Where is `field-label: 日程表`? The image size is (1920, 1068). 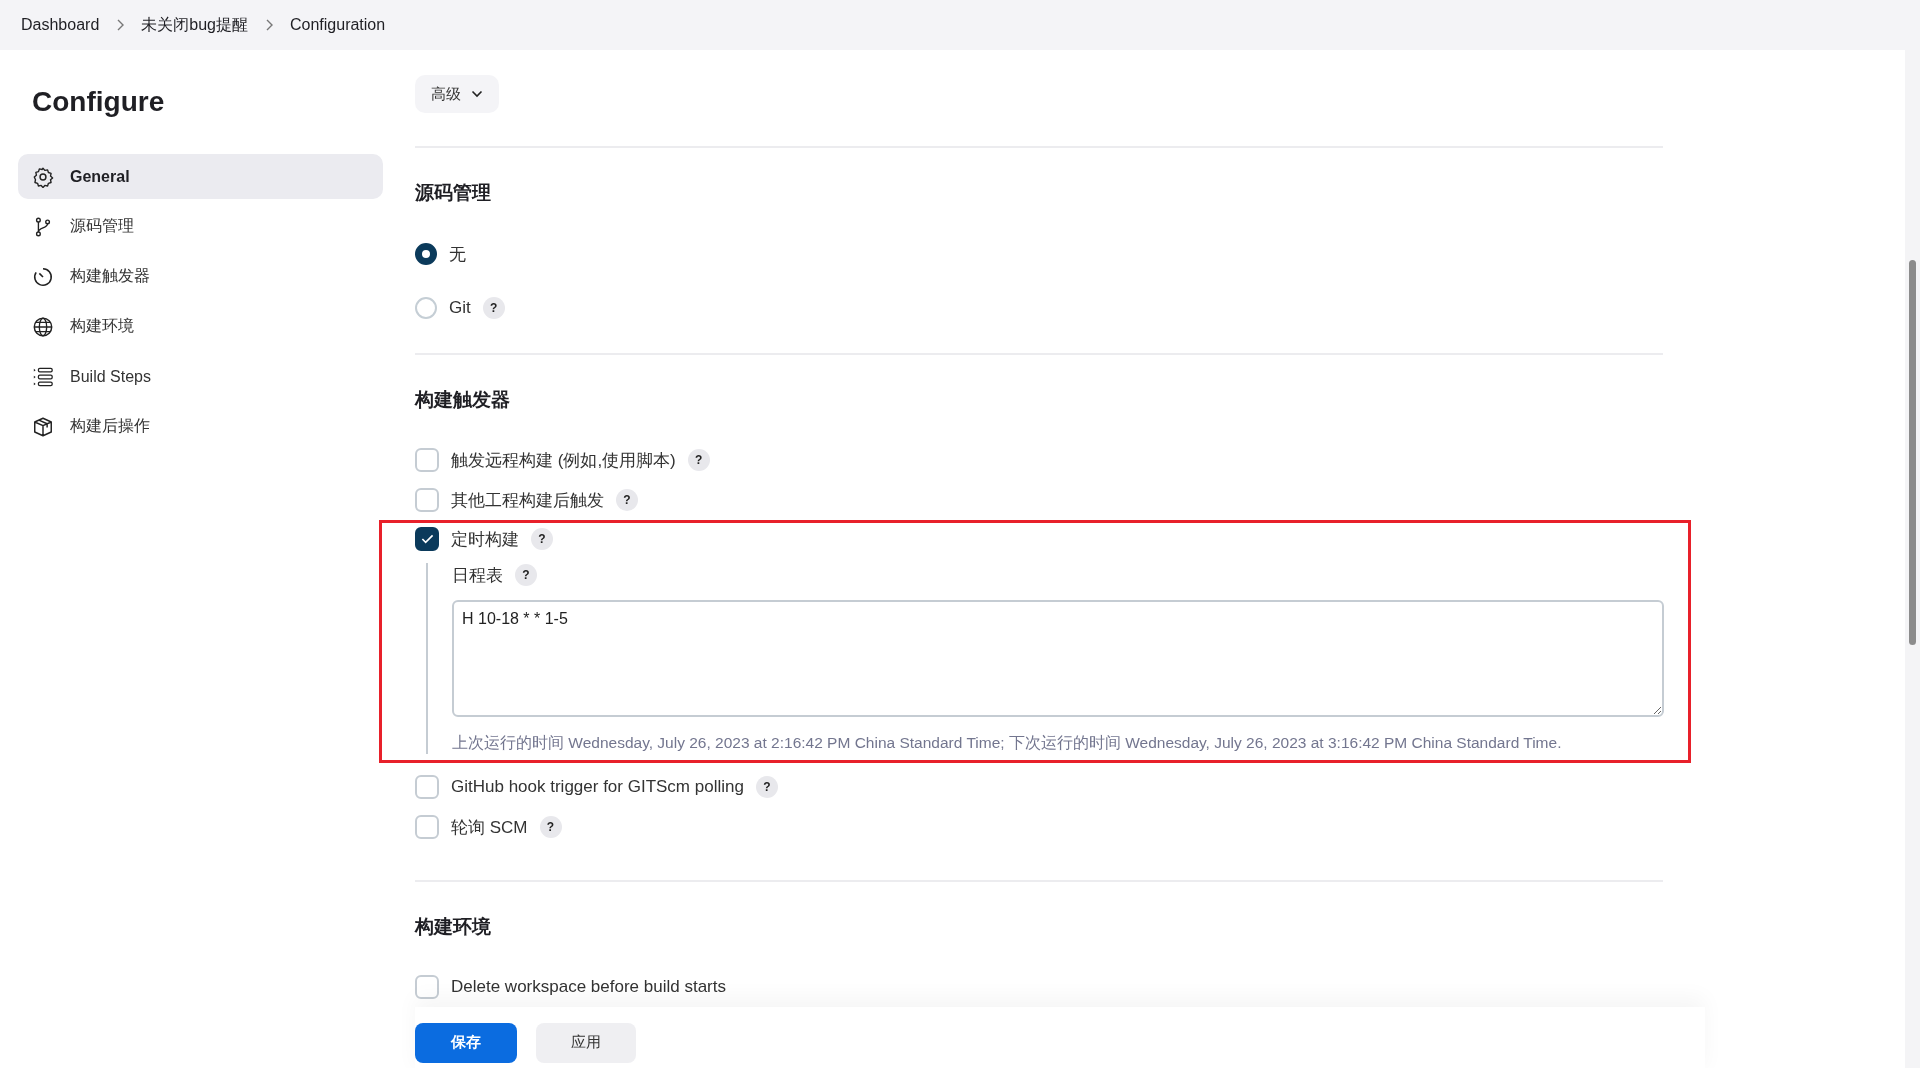 field-label: 日程表 is located at coordinates (477, 575).